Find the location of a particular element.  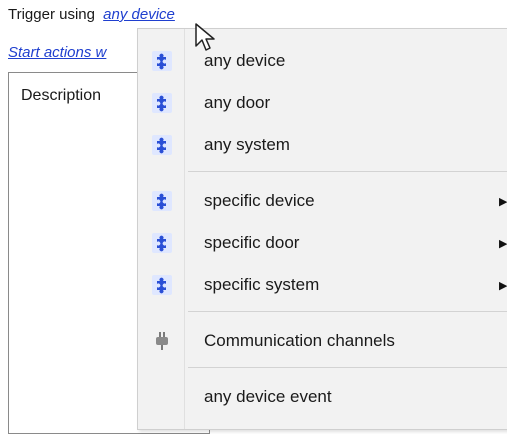

menu-item-any-device-event: any device event is located at coordinates (322, 397).